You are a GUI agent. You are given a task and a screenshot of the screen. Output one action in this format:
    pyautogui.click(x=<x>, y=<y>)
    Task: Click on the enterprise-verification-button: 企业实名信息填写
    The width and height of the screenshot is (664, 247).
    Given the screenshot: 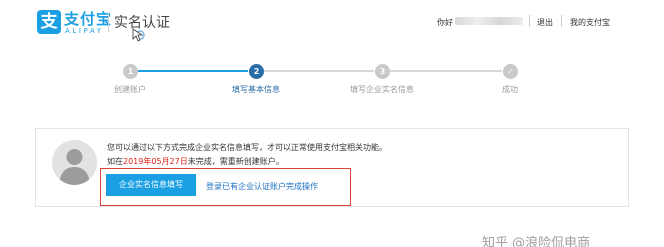 What is the action you would take?
    pyautogui.click(x=151, y=185)
    